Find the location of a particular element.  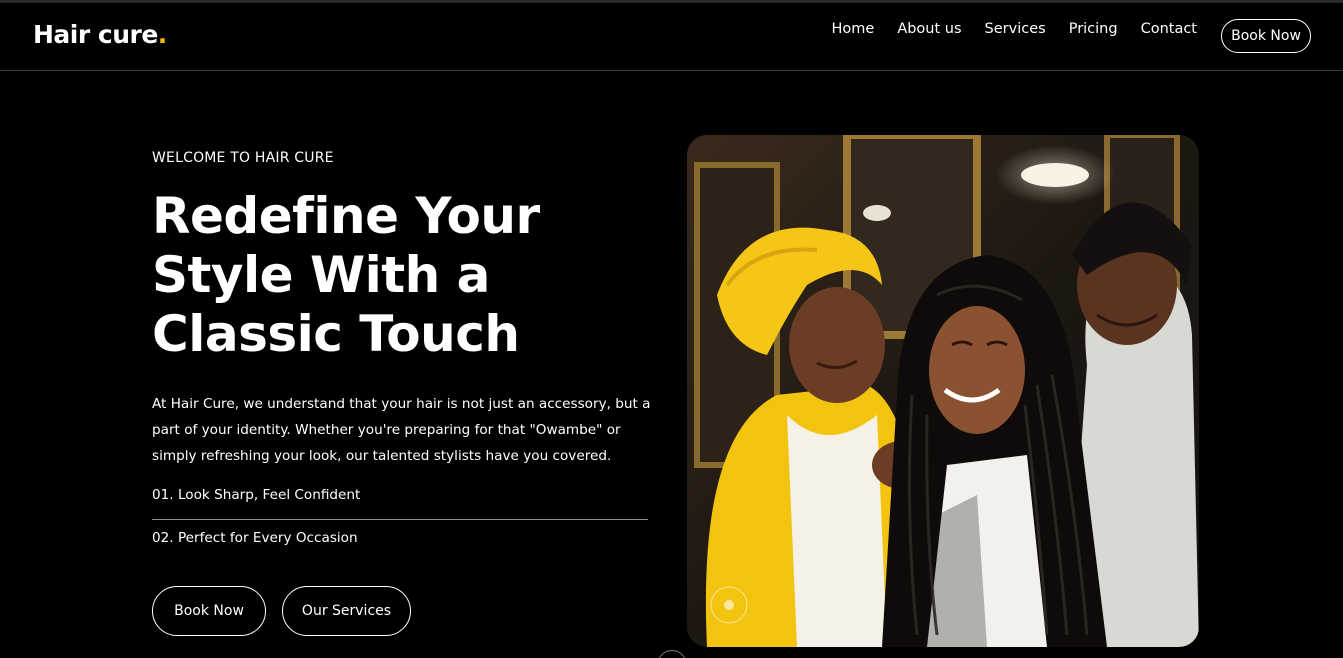

logo-text: Hair cure is located at coordinates (95, 34).